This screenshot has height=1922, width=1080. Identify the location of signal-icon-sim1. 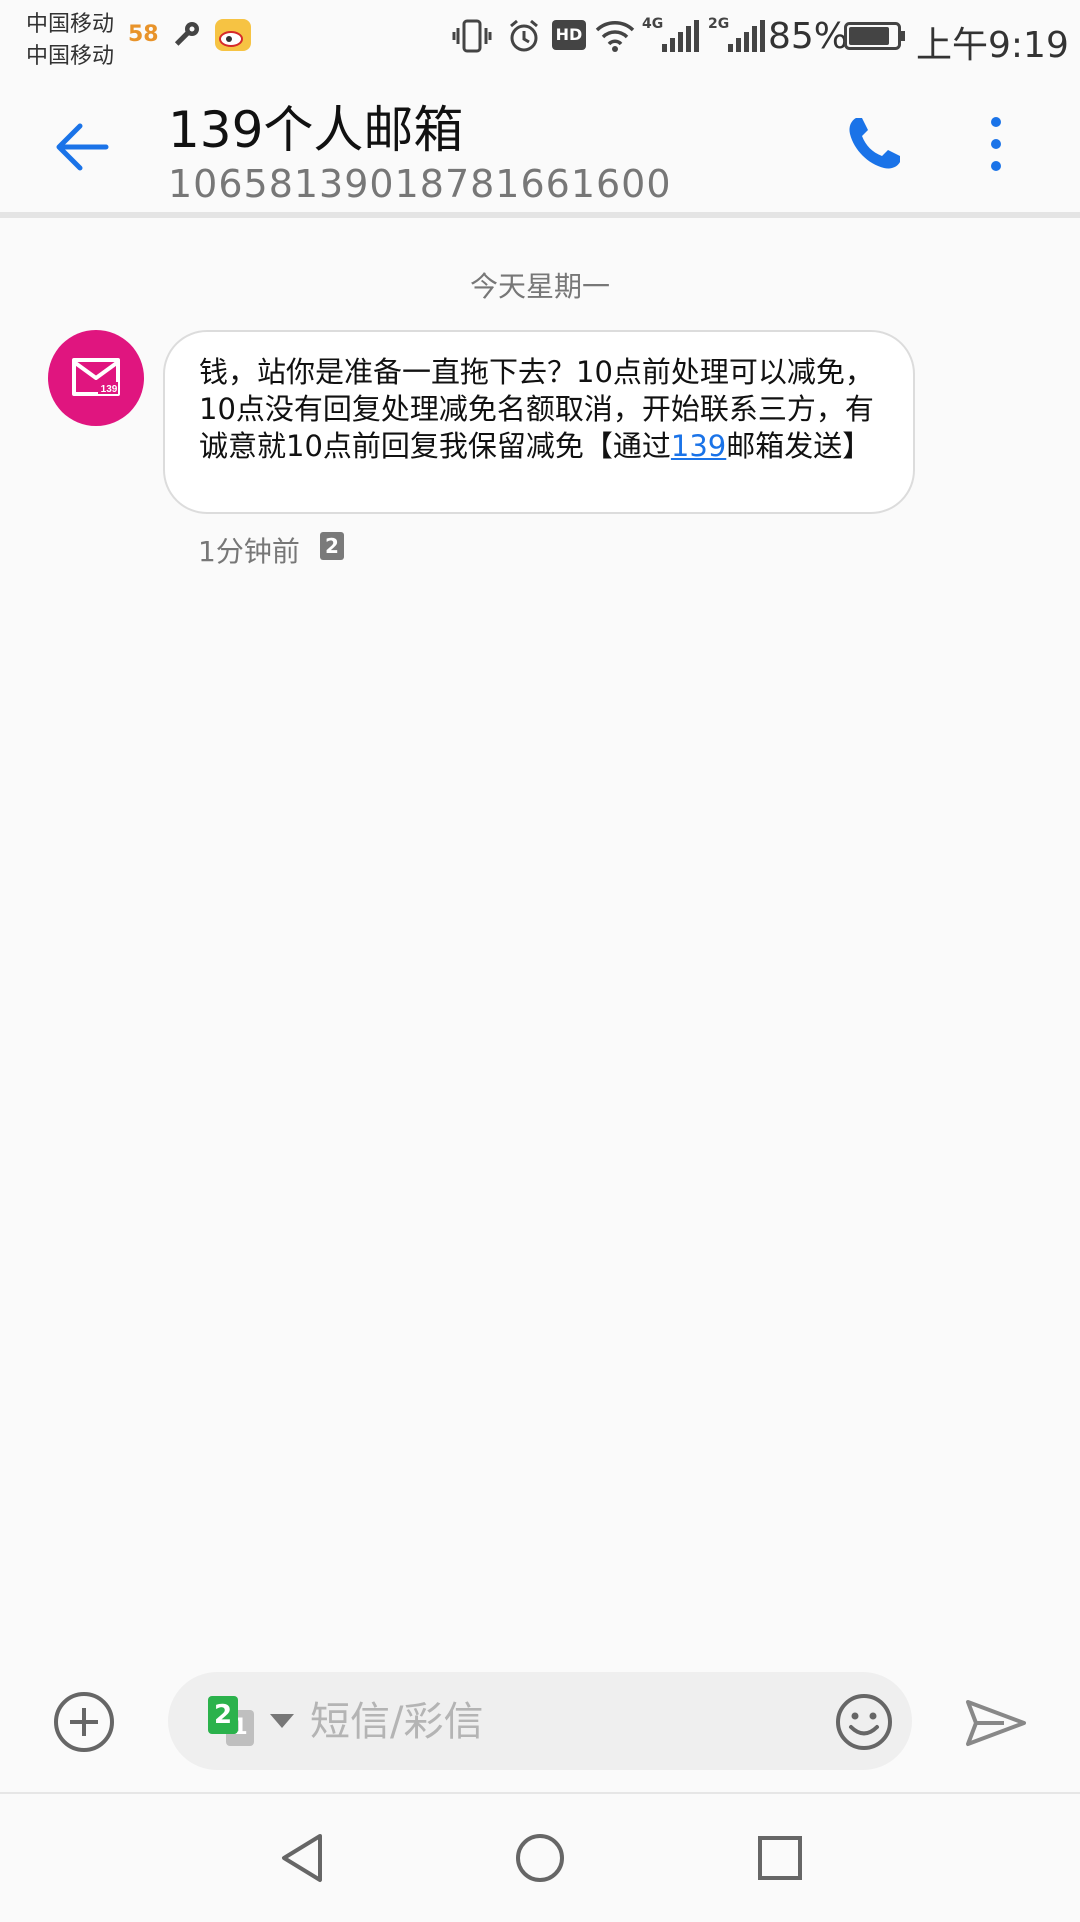
(680, 36).